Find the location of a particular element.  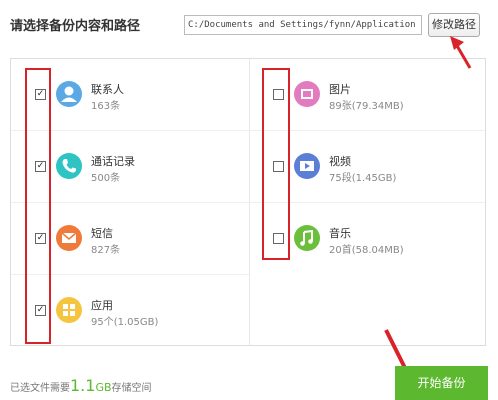

item-count: 163条 is located at coordinates (106, 106).